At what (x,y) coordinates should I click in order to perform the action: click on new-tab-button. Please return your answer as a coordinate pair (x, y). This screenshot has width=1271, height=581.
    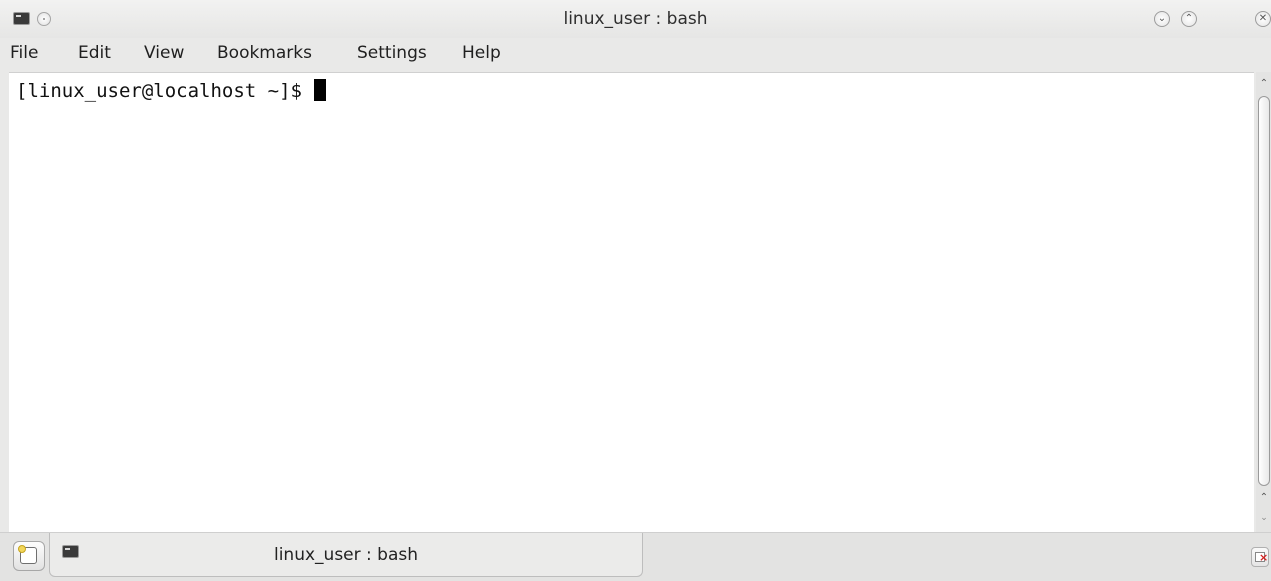
    Looking at the image, I should click on (29, 556).